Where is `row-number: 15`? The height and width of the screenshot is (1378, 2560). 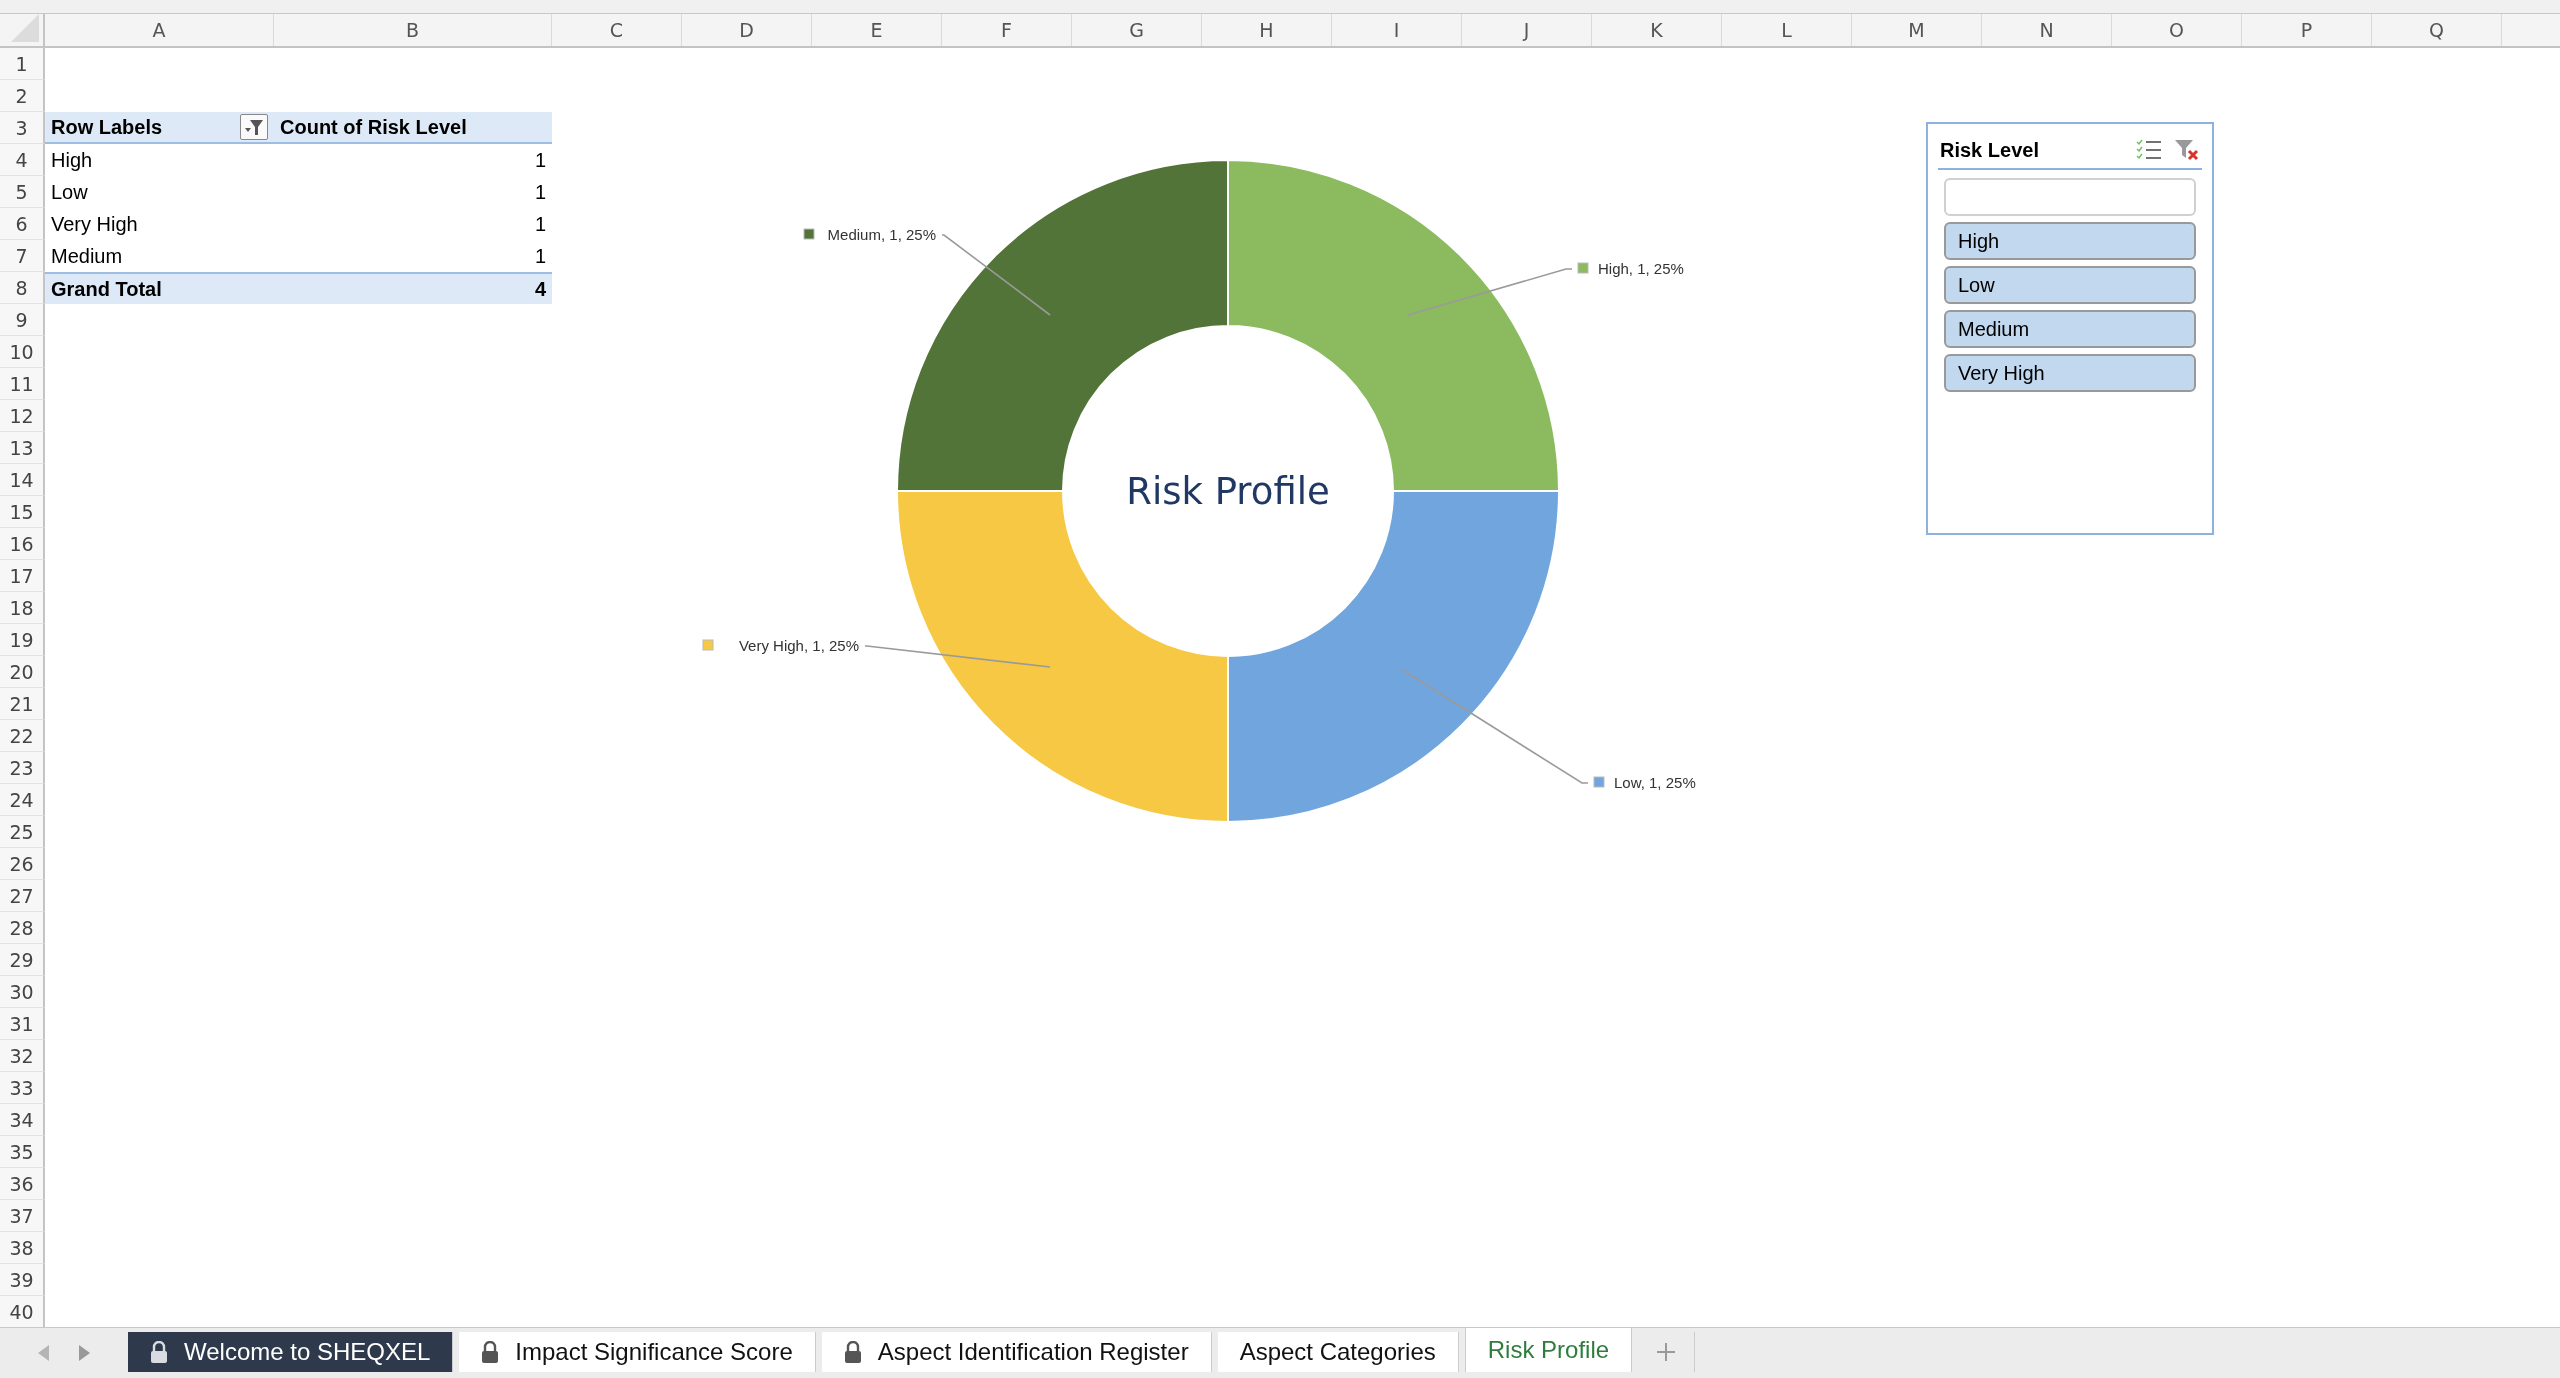 row-number: 15 is located at coordinates (22, 512).